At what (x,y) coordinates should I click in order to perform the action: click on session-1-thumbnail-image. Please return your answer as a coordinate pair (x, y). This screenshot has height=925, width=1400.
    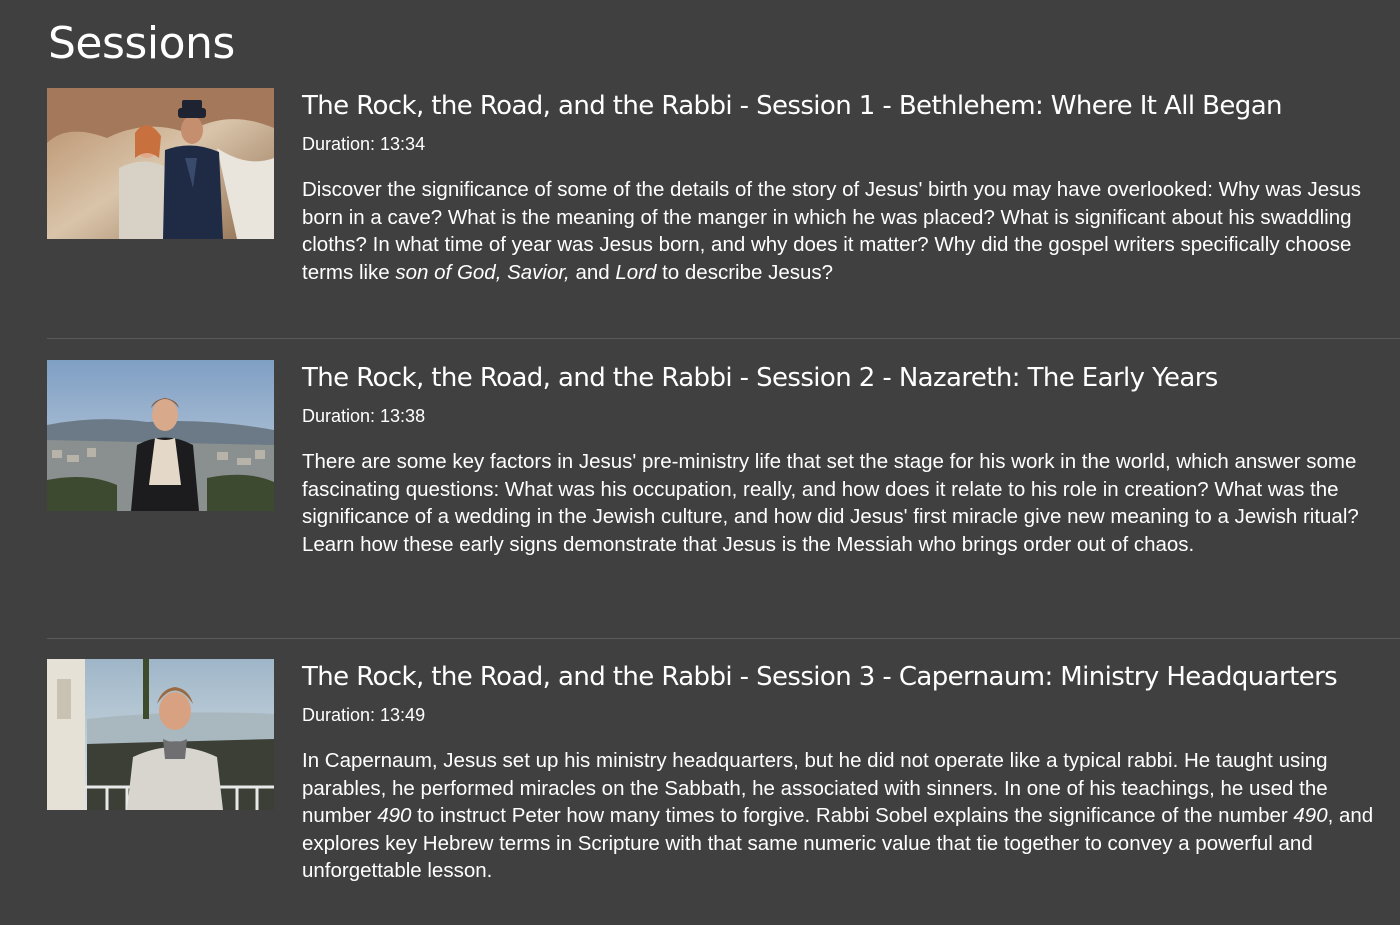
    Looking at the image, I should click on (160, 163).